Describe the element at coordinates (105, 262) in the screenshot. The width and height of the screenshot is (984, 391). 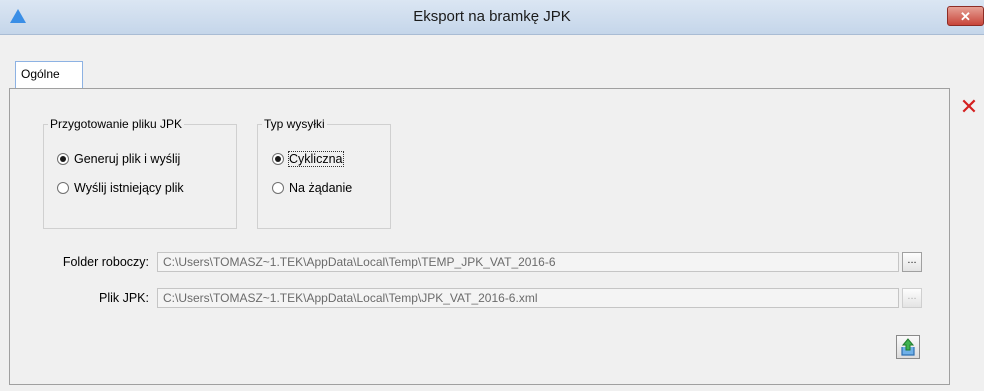
I see `folder-label: Folder roboczy:` at that location.